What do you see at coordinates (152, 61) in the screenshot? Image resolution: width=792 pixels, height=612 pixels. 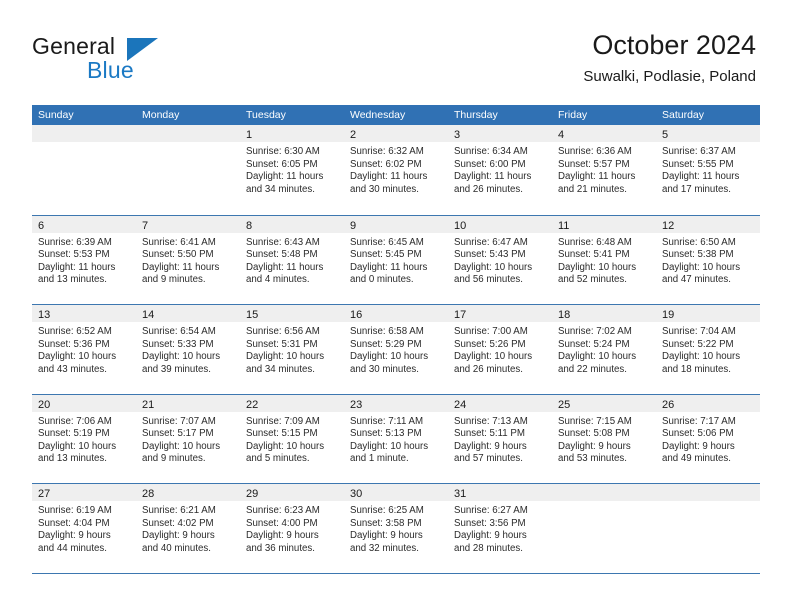 I see `generalblue-logo: General Blue` at bounding box center [152, 61].